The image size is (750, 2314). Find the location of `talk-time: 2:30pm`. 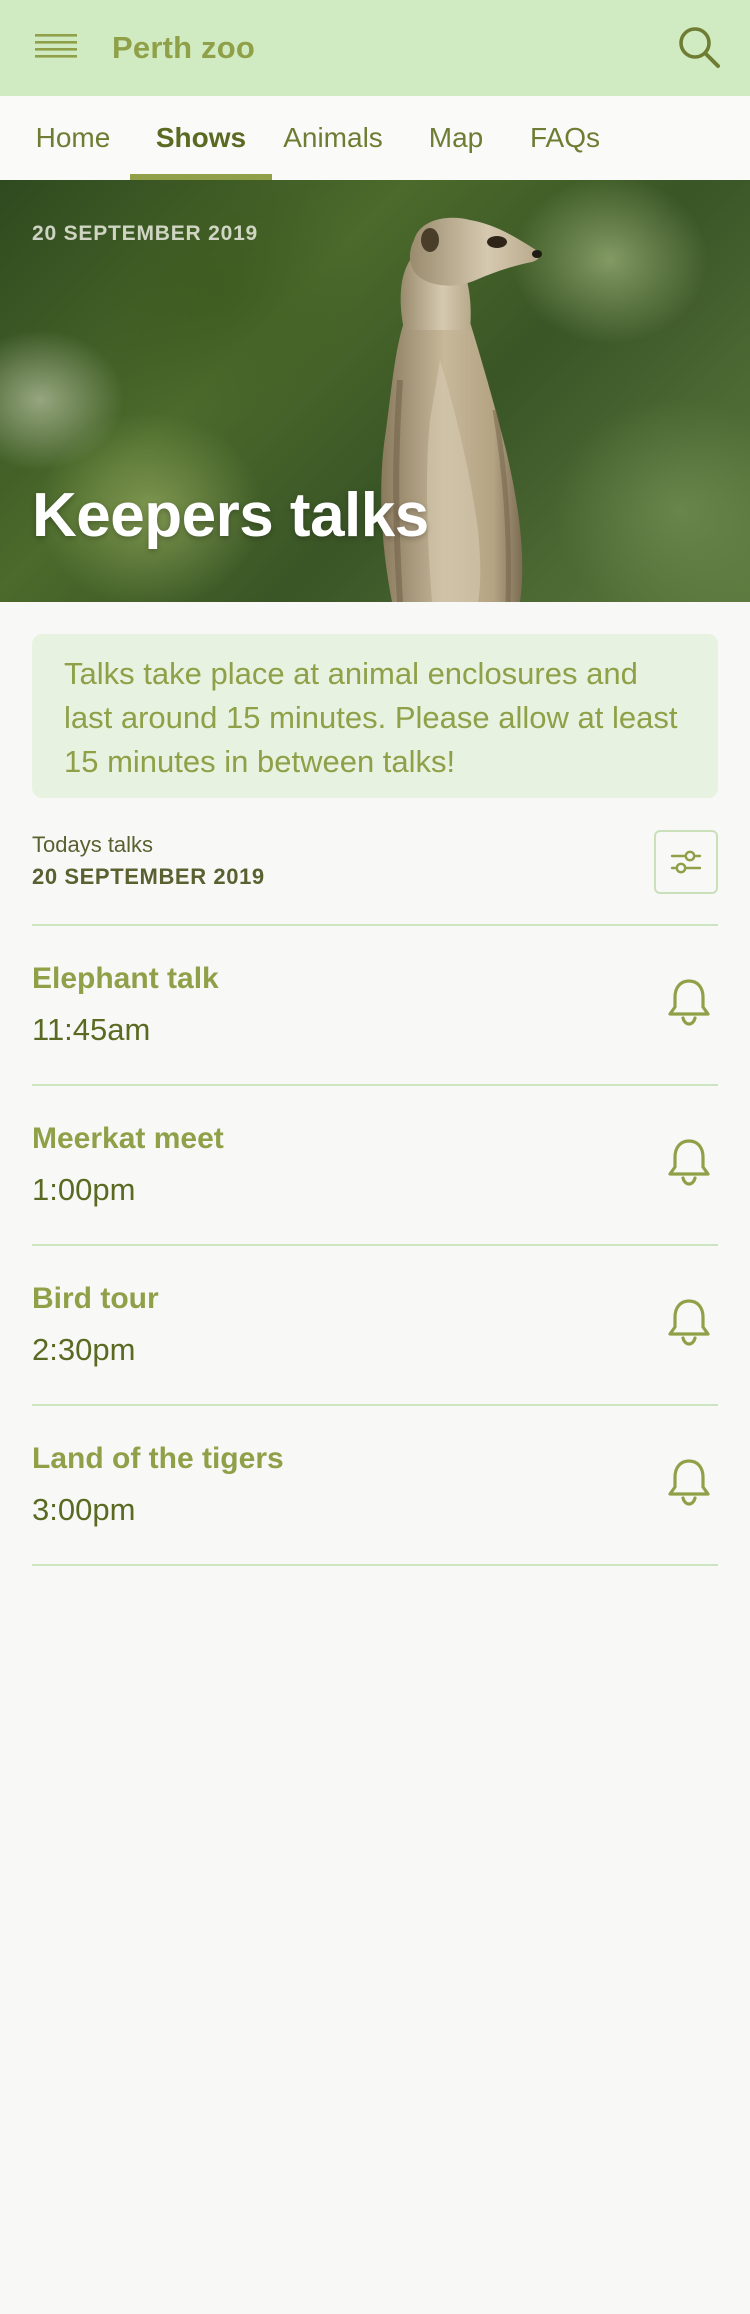

talk-time: 2:30pm is located at coordinates (84, 1349).